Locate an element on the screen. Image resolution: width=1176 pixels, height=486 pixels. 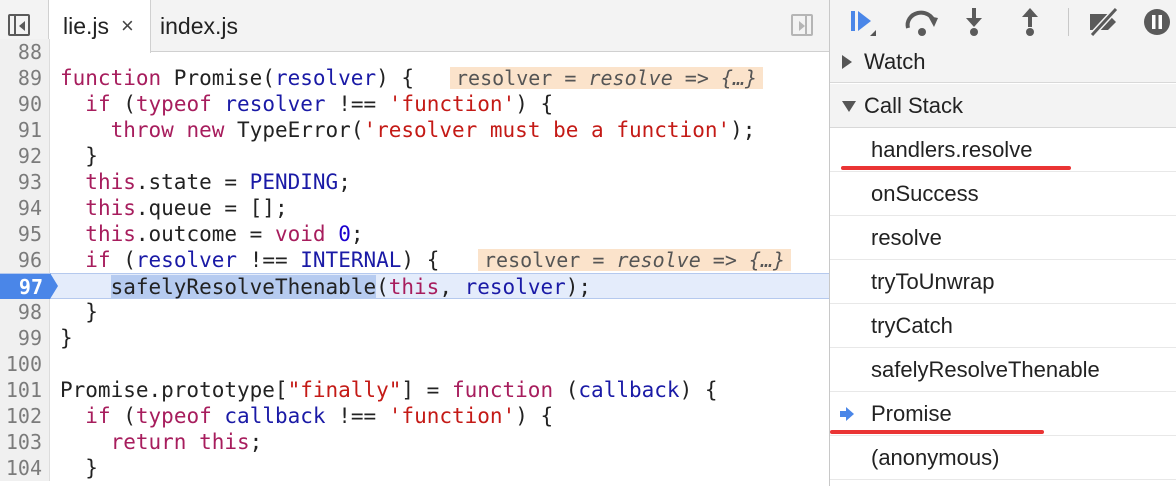
frame-label: onSuccess is located at coordinates (925, 193).